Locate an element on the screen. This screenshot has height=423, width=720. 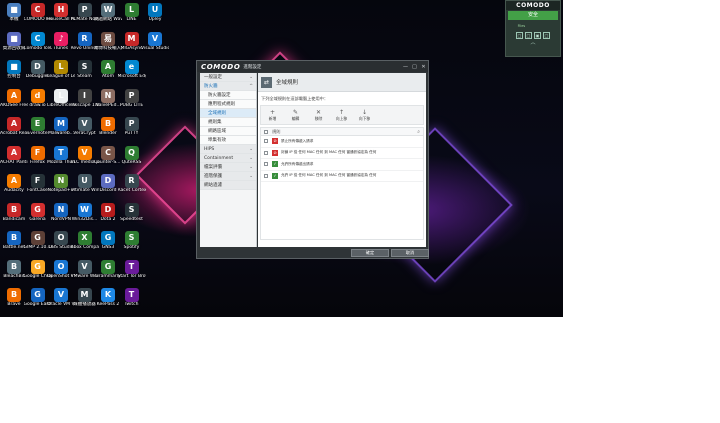
app-icon: D is located at coordinates (37, 67).